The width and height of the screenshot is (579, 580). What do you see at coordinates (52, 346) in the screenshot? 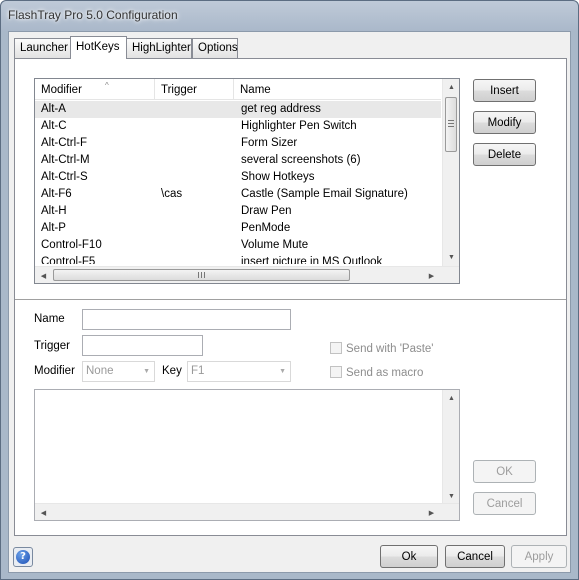
I see `trigger-label: Trigger` at bounding box center [52, 346].